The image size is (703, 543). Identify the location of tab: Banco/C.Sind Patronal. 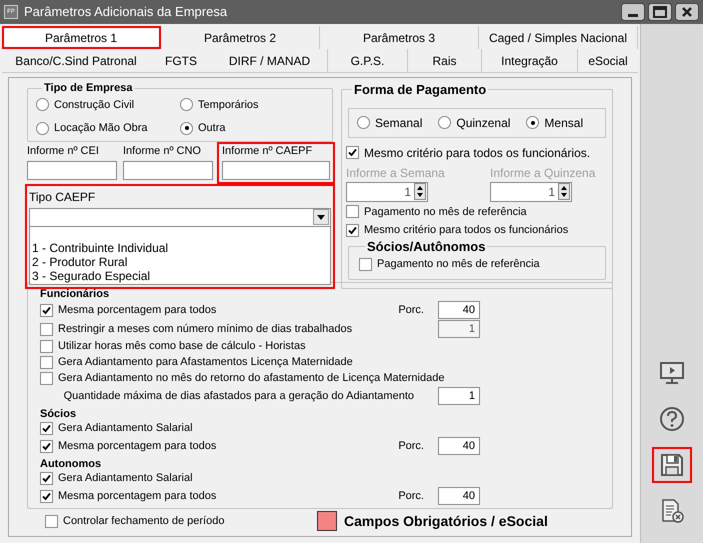
(76, 60).